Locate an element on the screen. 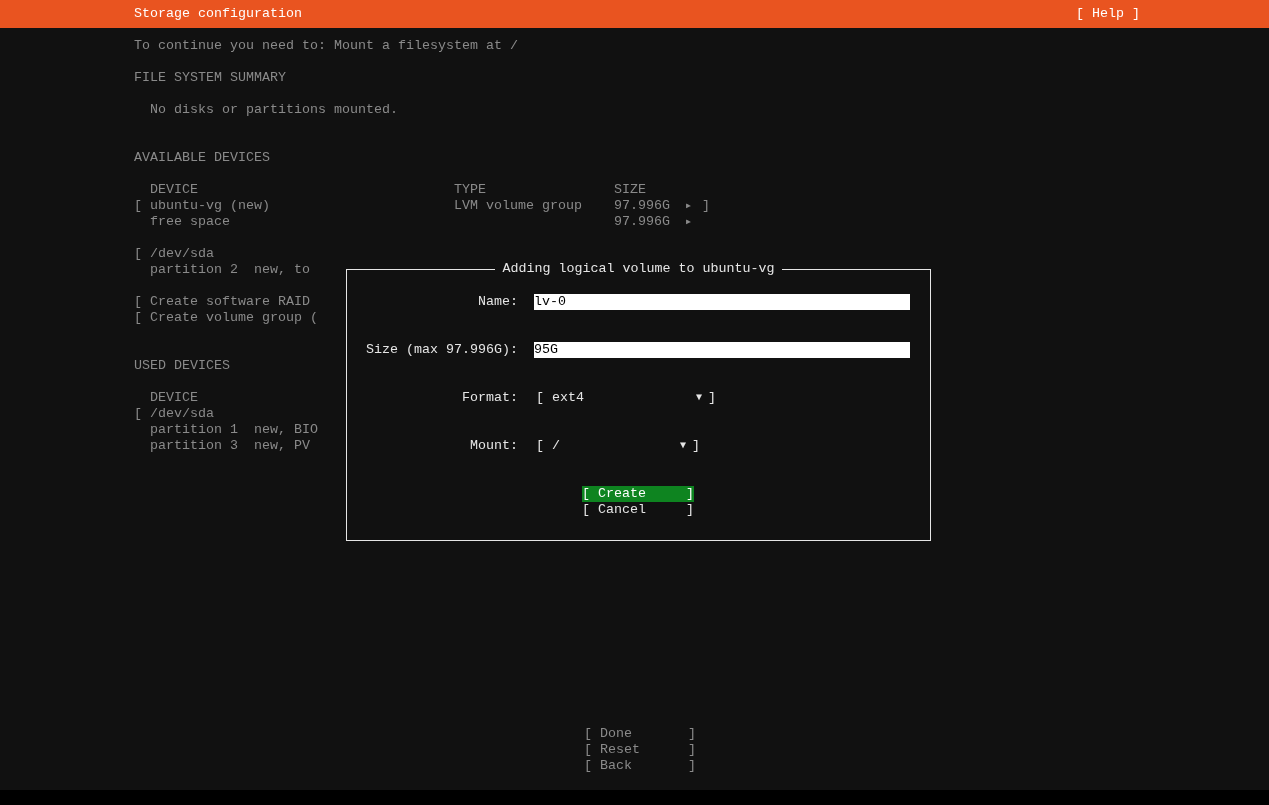 The height and width of the screenshot is (805, 1269). section-title: USED DEVICES is located at coordinates (182, 366).